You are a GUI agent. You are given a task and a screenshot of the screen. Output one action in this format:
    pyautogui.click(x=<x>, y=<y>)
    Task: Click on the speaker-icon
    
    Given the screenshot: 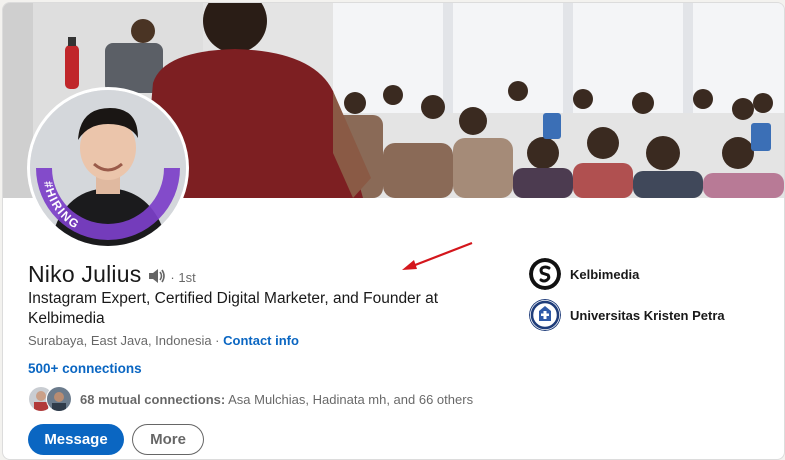 What is the action you would take?
    pyautogui.click(x=157, y=276)
    